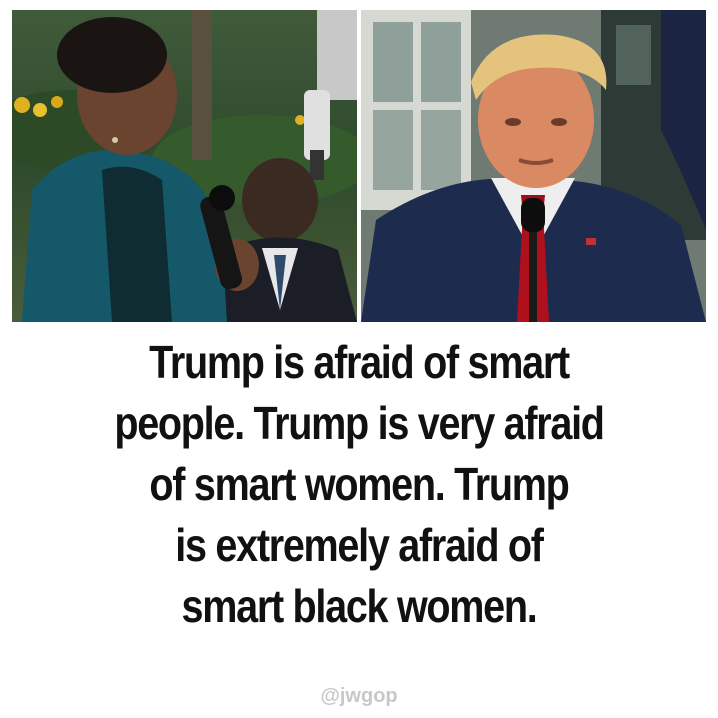 Image resolution: width=718 pixels, height=718 pixels. What do you see at coordinates (359, 362) in the screenshot?
I see `caption-line: Trump is afraid of smart` at bounding box center [359, 362].